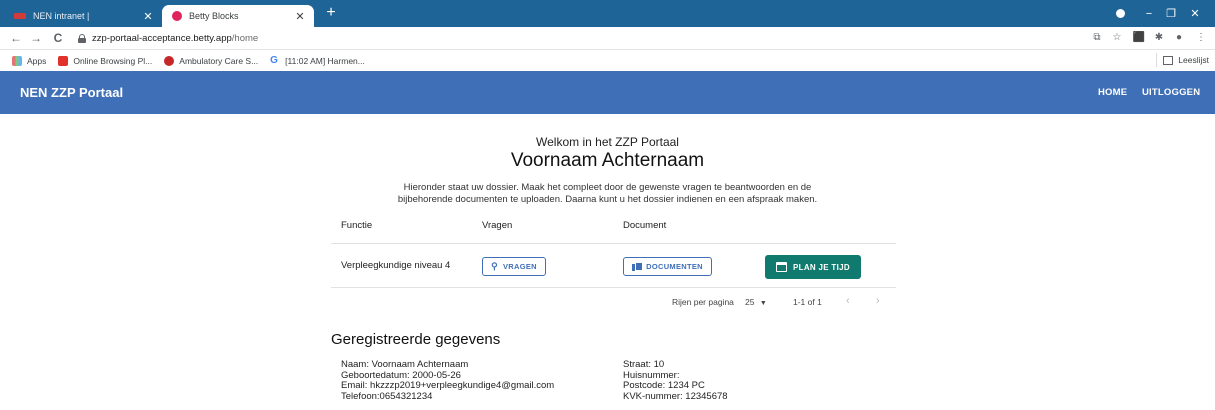 The height and width of the screenshot is (410, 1215). I want to click on ambulatory-icon, so click(169, 60).